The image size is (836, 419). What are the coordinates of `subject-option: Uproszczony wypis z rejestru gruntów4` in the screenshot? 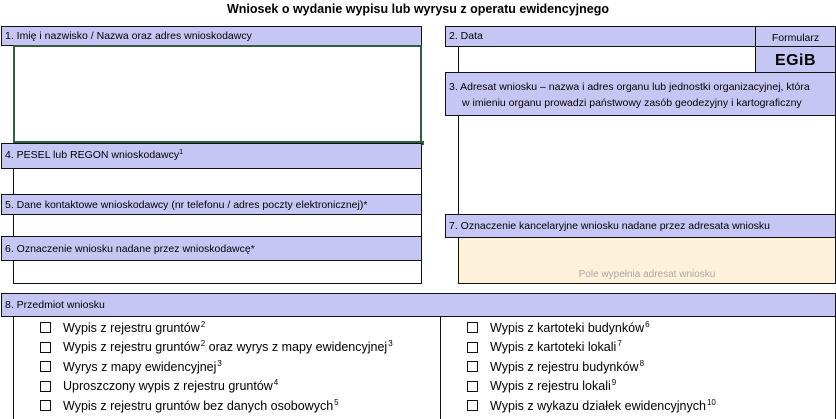 It's located at (216, 387).